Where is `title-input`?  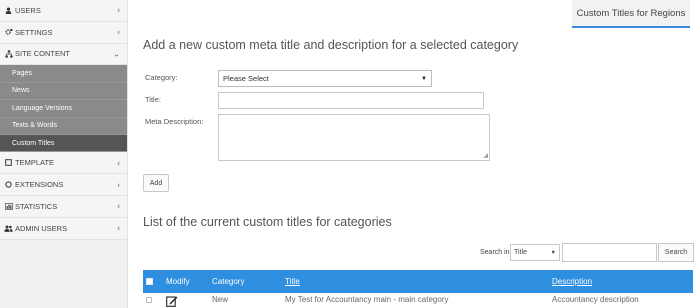
title-input is located at coordinates (351, 100).